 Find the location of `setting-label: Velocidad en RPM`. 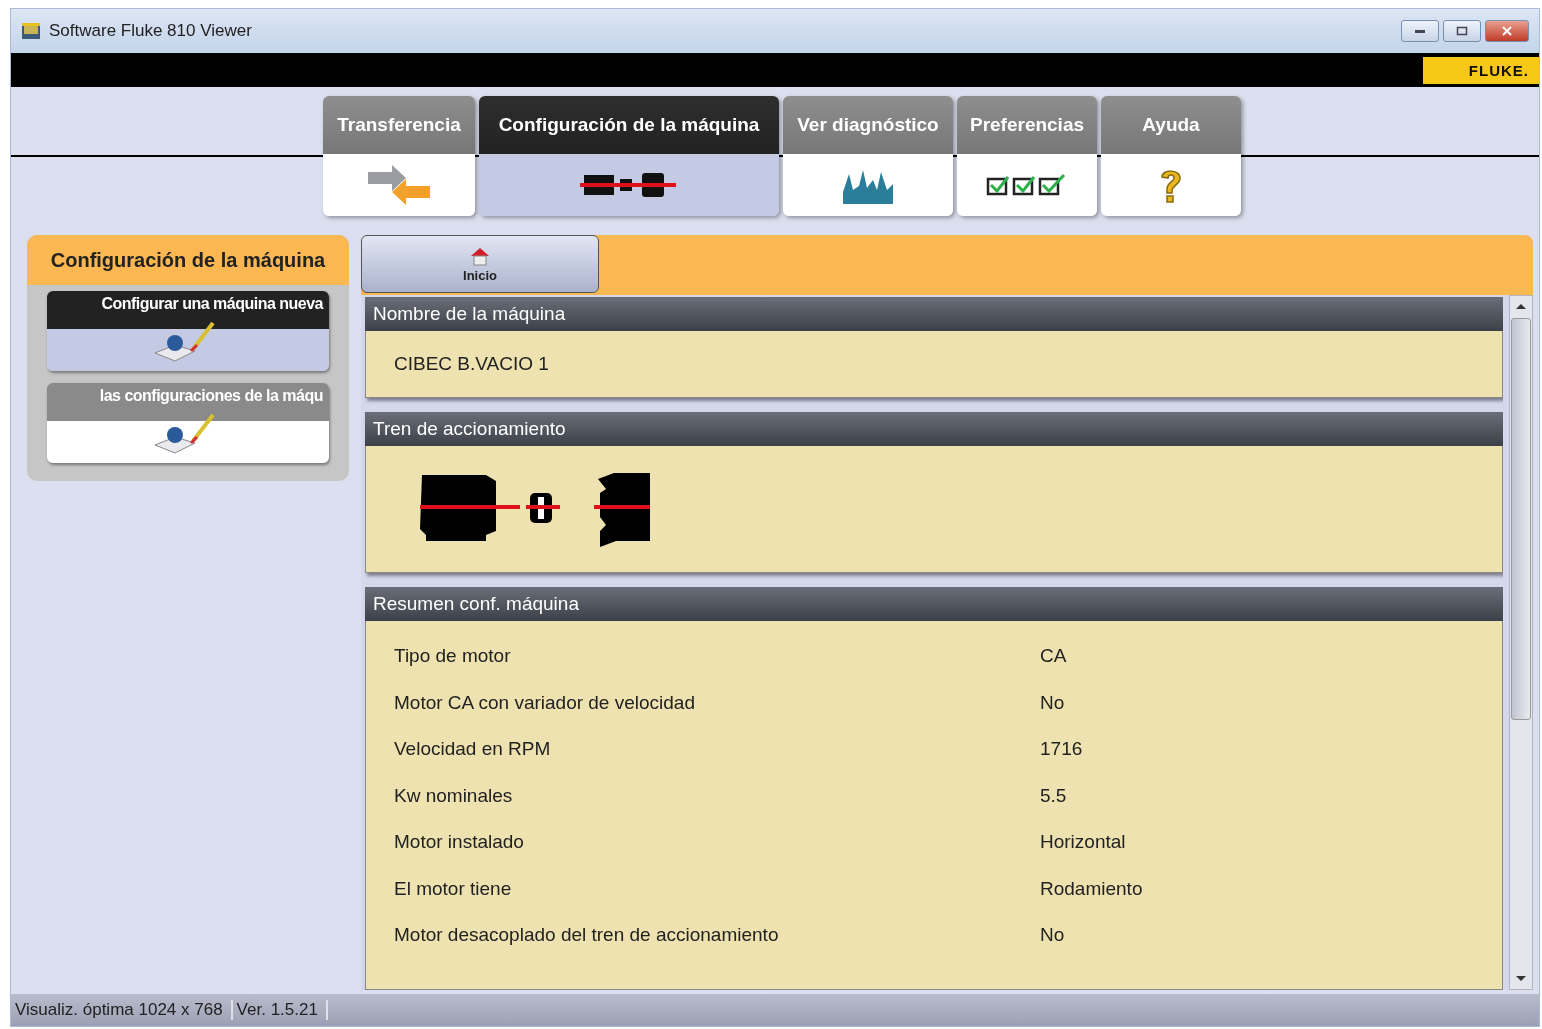

setting-label: Velocidad en RPM is located at coordinates (473, 749).